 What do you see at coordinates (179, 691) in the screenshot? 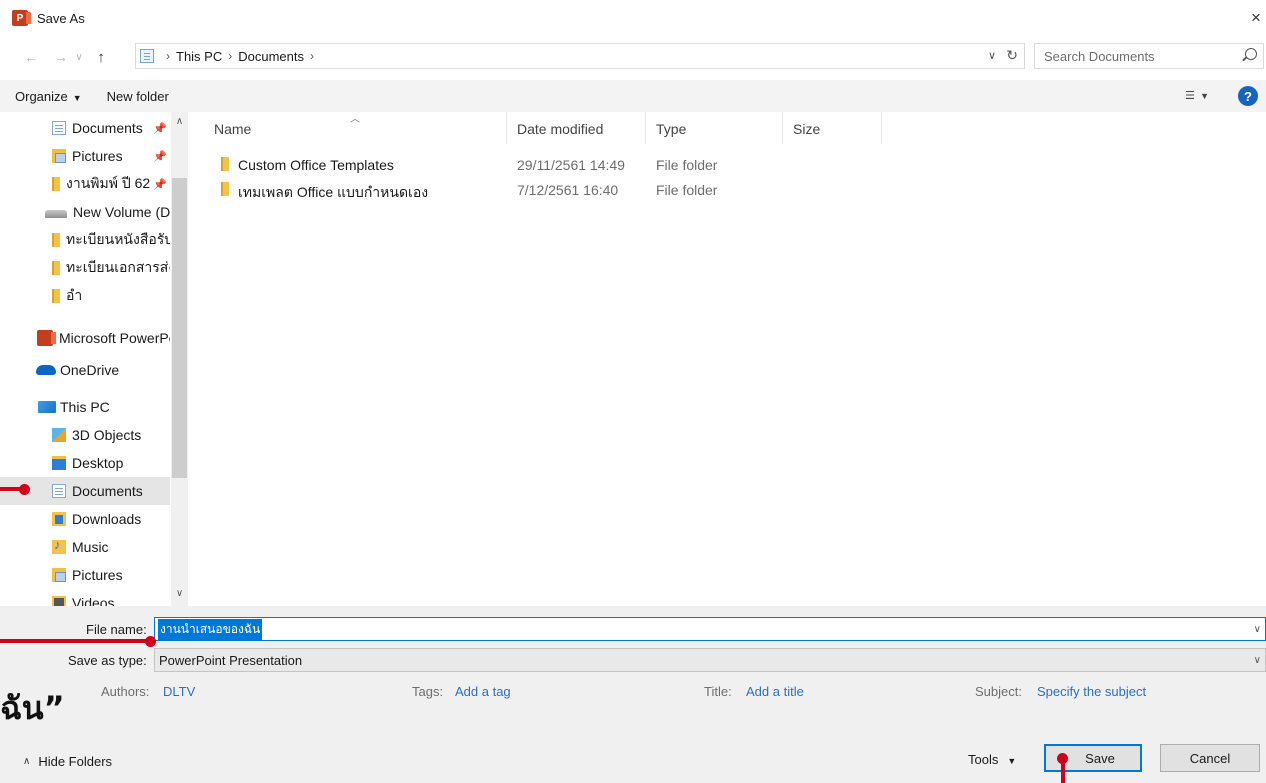
I see `authors-field: DLTV` at bounding box center [179, 691].